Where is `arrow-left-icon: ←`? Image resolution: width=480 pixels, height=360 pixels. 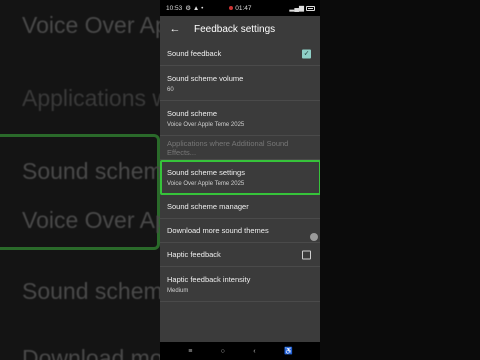 arrow-left-icon: ← is located at coordinates (175, 29).